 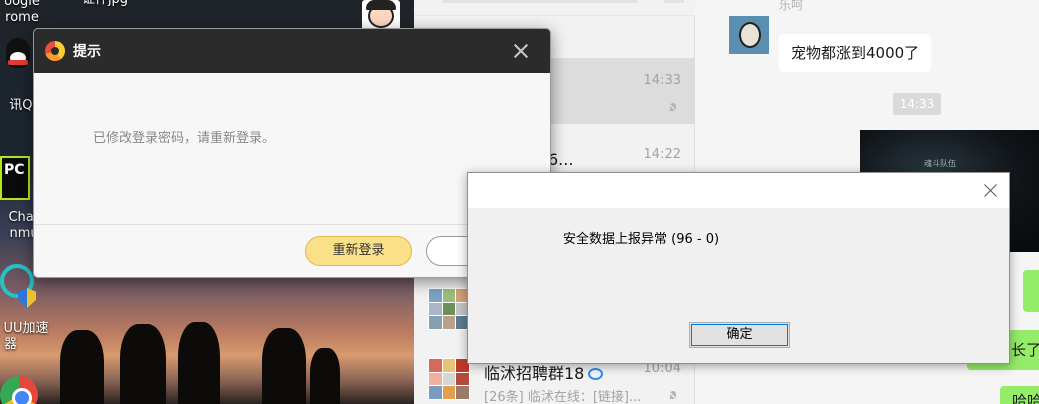 I want to click on pycharm-icon: PC, so click(x=15, y=178).